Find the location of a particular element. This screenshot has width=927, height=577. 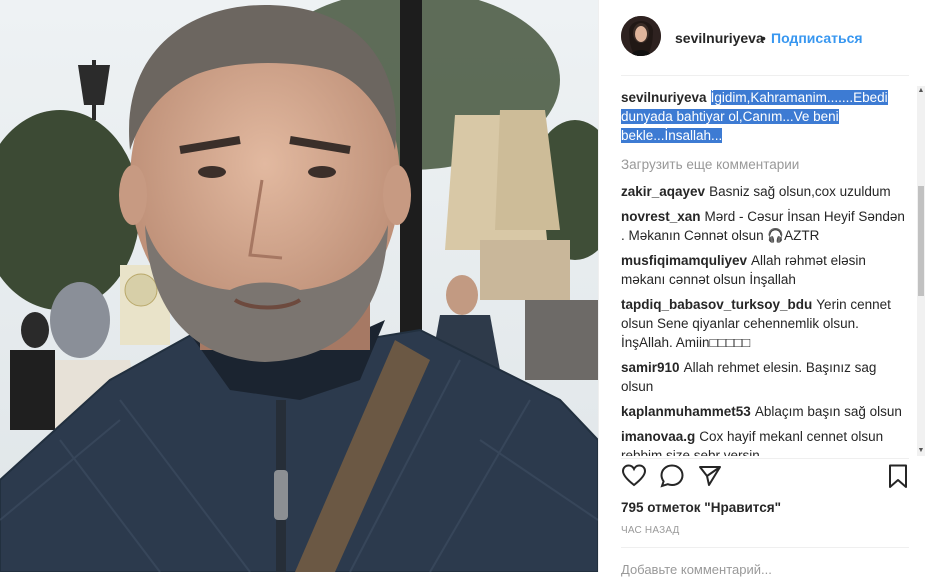

comment-input-divider is located at coordinates (765, 547).